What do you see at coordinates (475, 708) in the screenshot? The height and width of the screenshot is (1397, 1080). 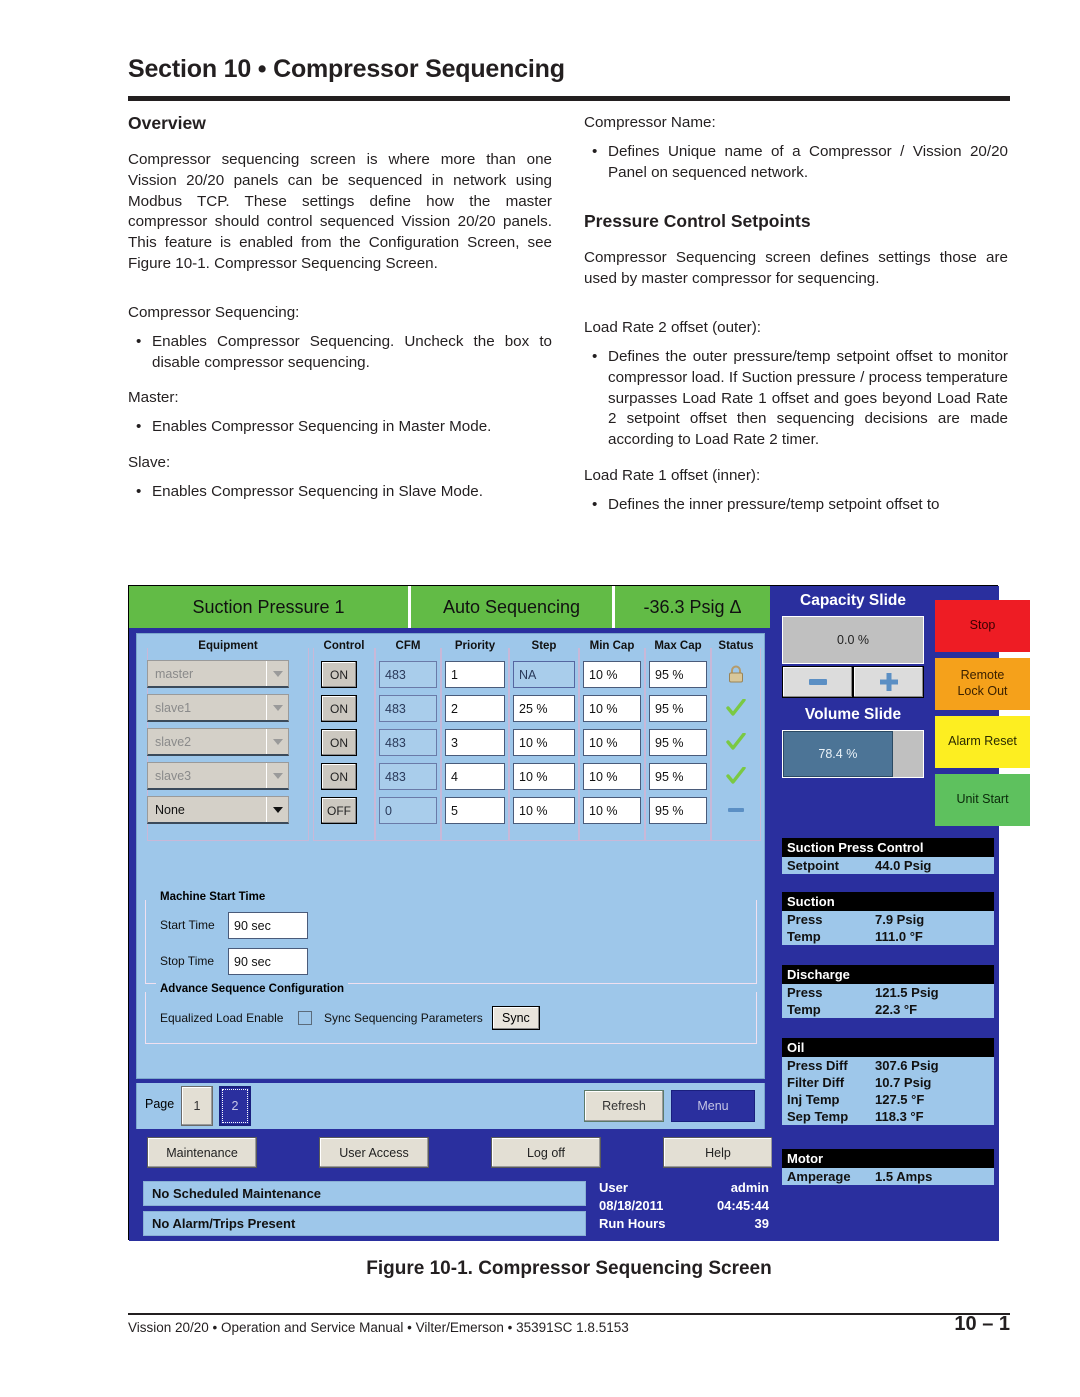 I see `priority-input: 2` at bounding box center [475, 708].